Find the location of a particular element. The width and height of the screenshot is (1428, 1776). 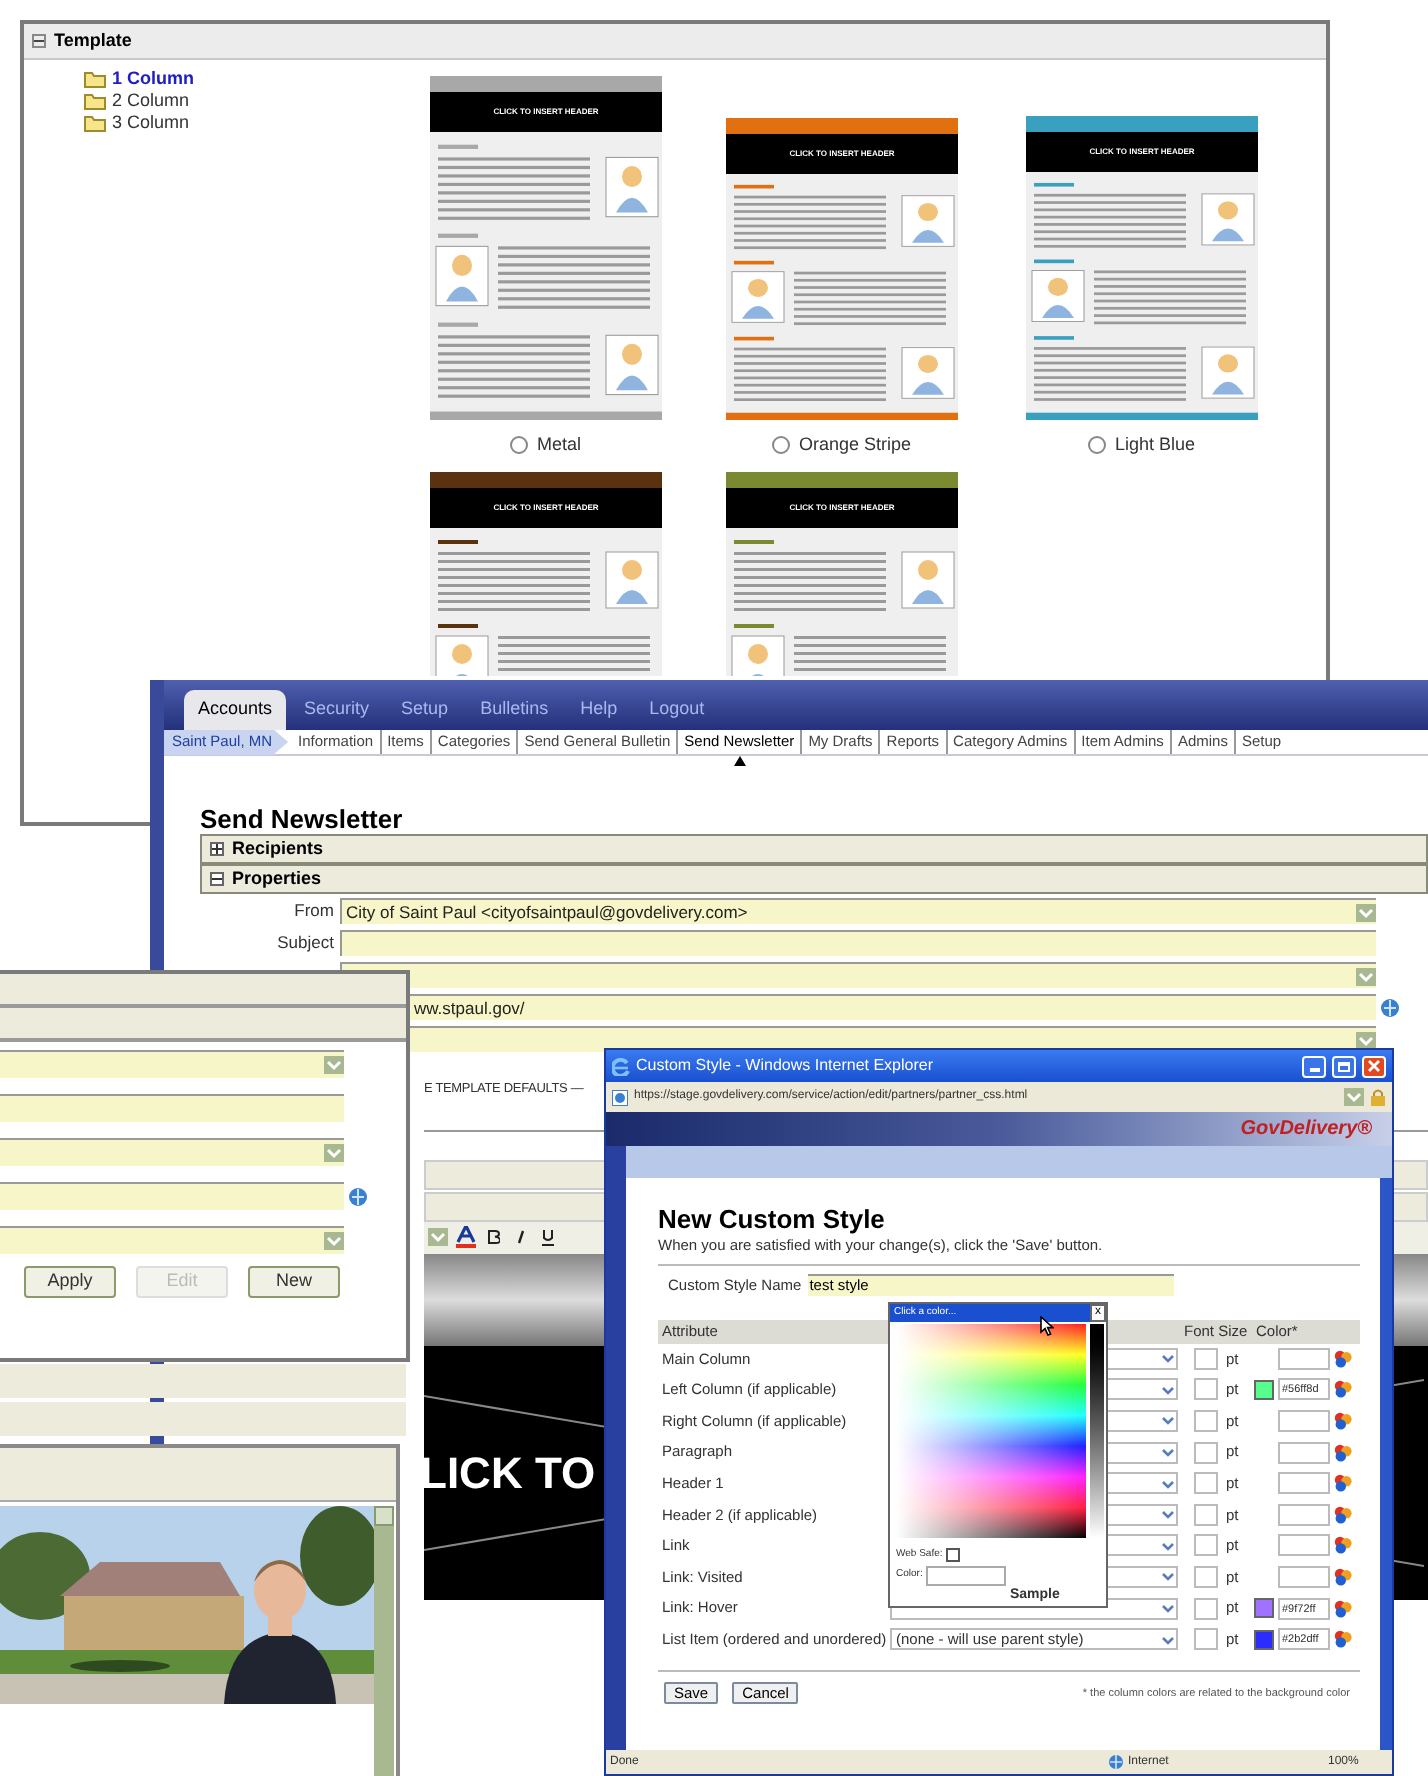

italic-button is located at coordinates (521, 1237).